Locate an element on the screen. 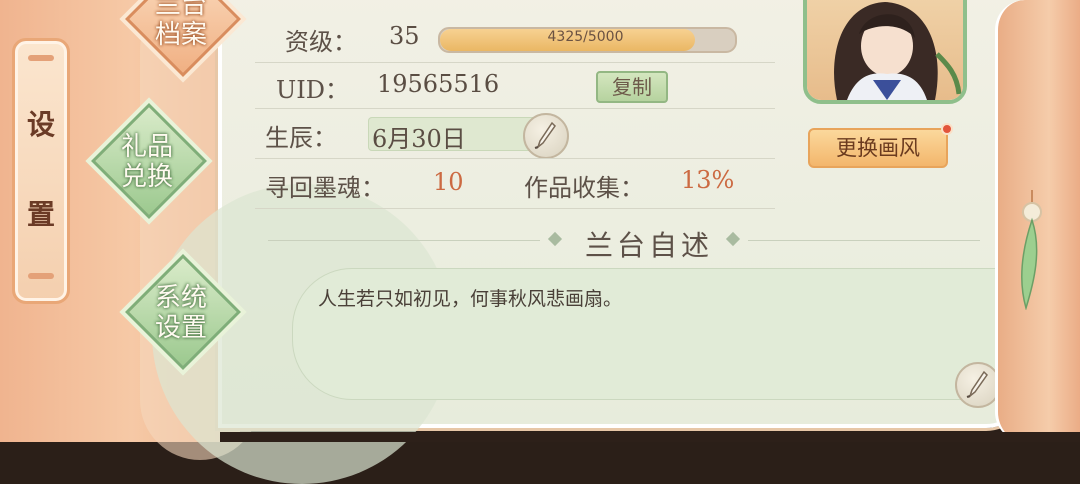 The image size is (1080, 484). settings-tab: 设 置 is located at coordinates (41, 171).